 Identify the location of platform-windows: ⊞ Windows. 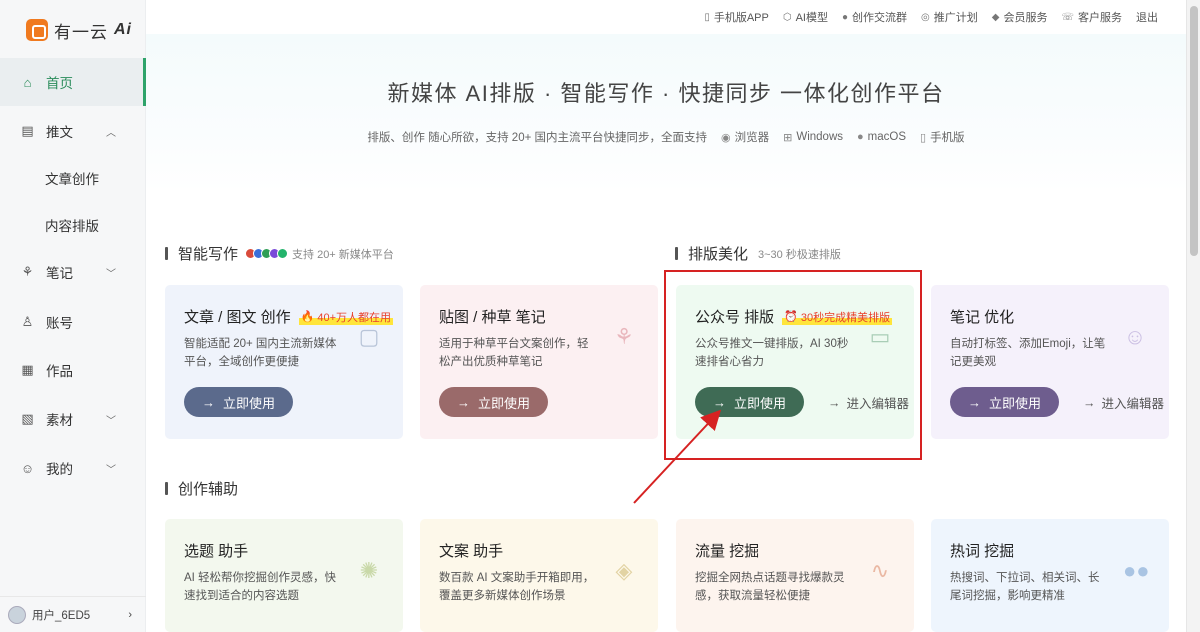
(813, 137).